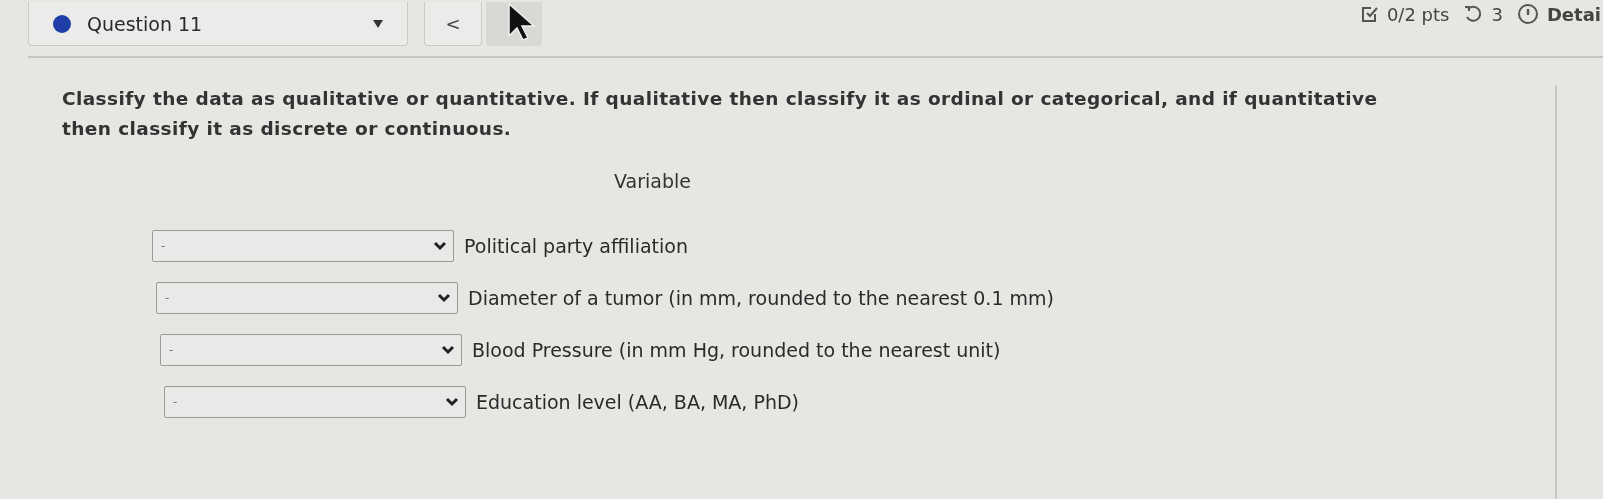  I want to click on variable-label: Diameter of a tumor (in mm, rounded to the nearest 0.1 mm), so click(761, 298).